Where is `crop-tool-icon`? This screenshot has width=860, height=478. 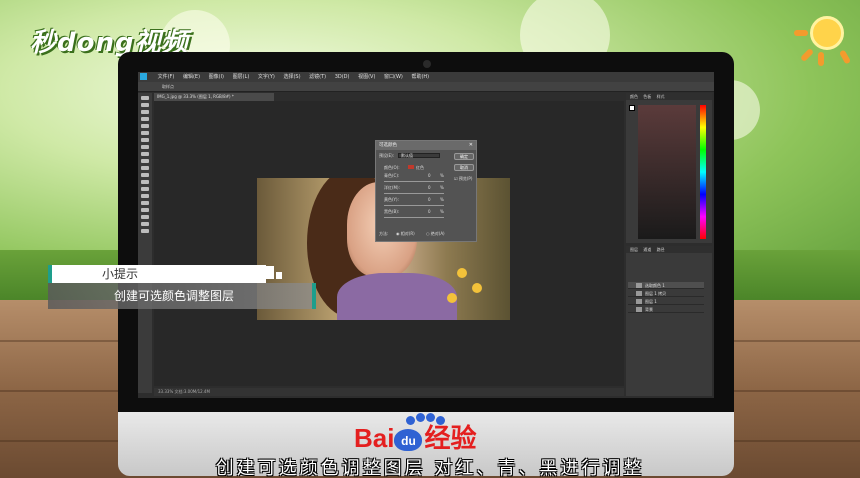
crop-tool-icon is located at coordinates (145, 126).